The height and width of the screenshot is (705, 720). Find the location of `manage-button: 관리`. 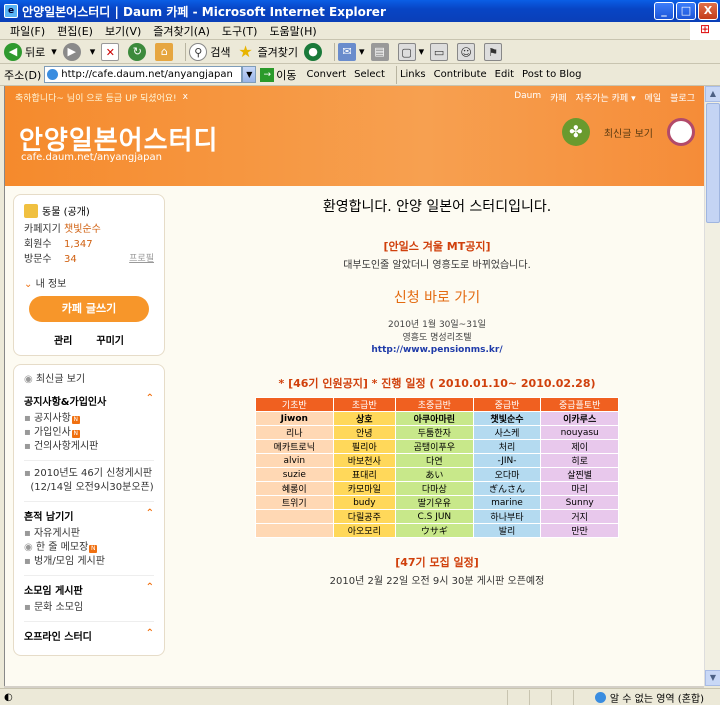

manage-button: 관리 is located at coordinates (63, 339).